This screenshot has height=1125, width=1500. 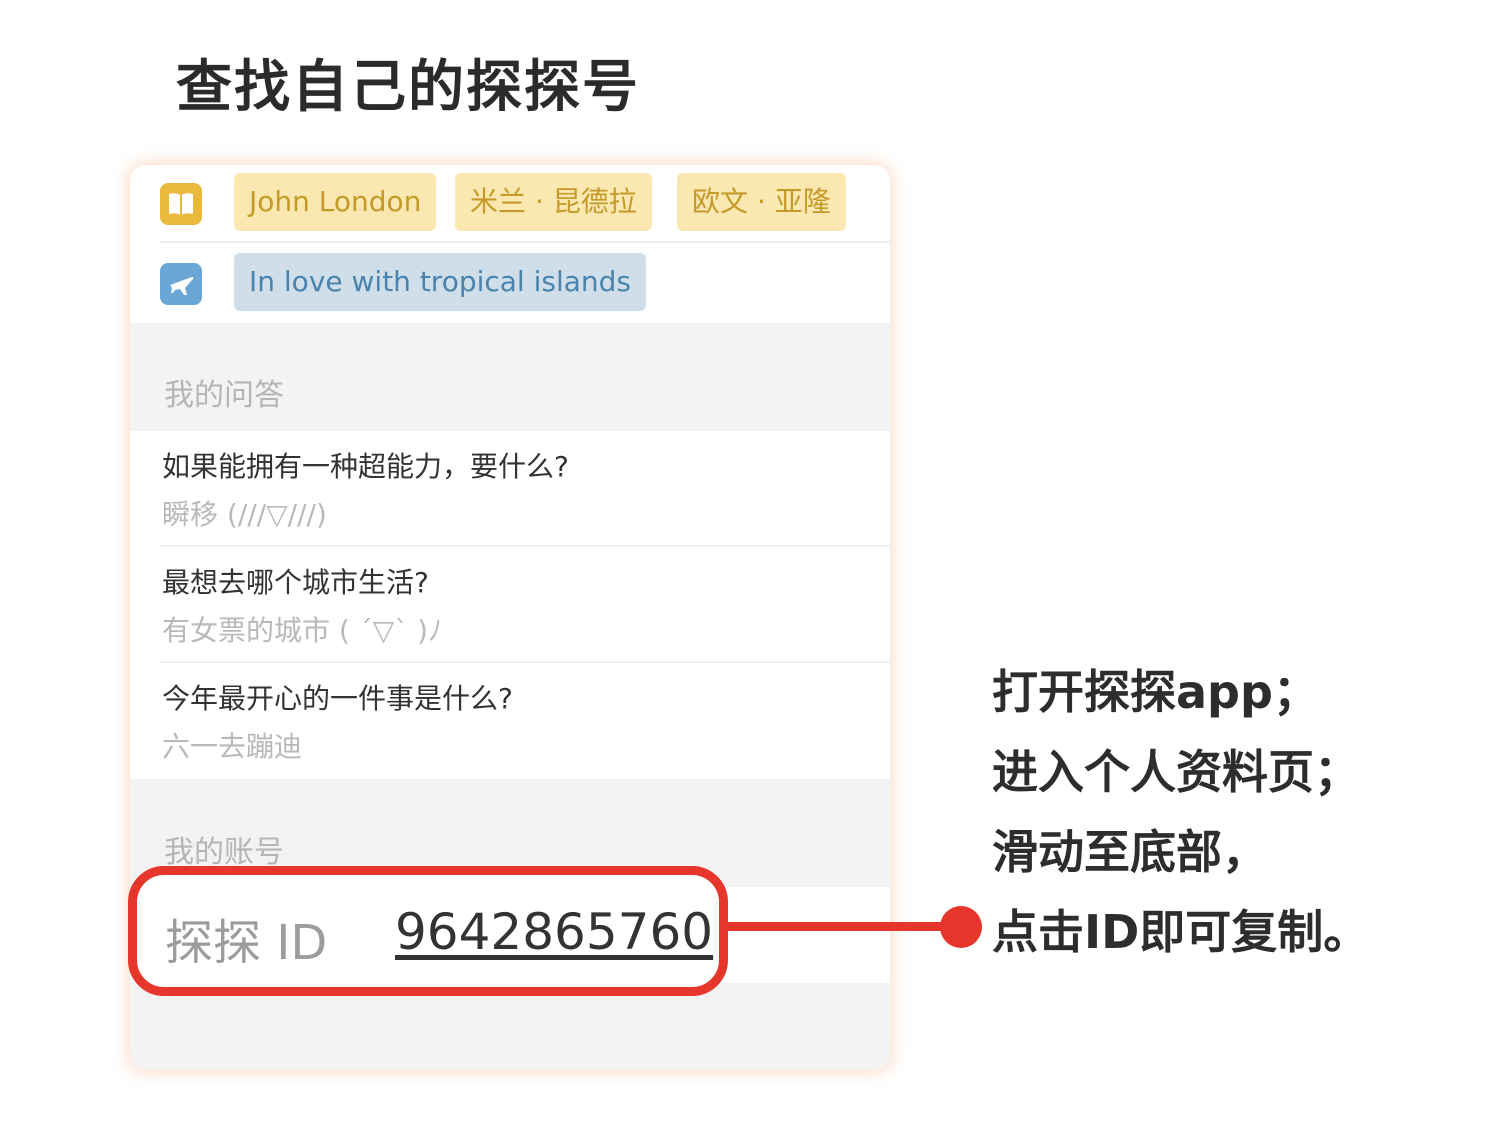 I want to click on travel-tag: In love with tropical islands, so click(x=440, y=282).